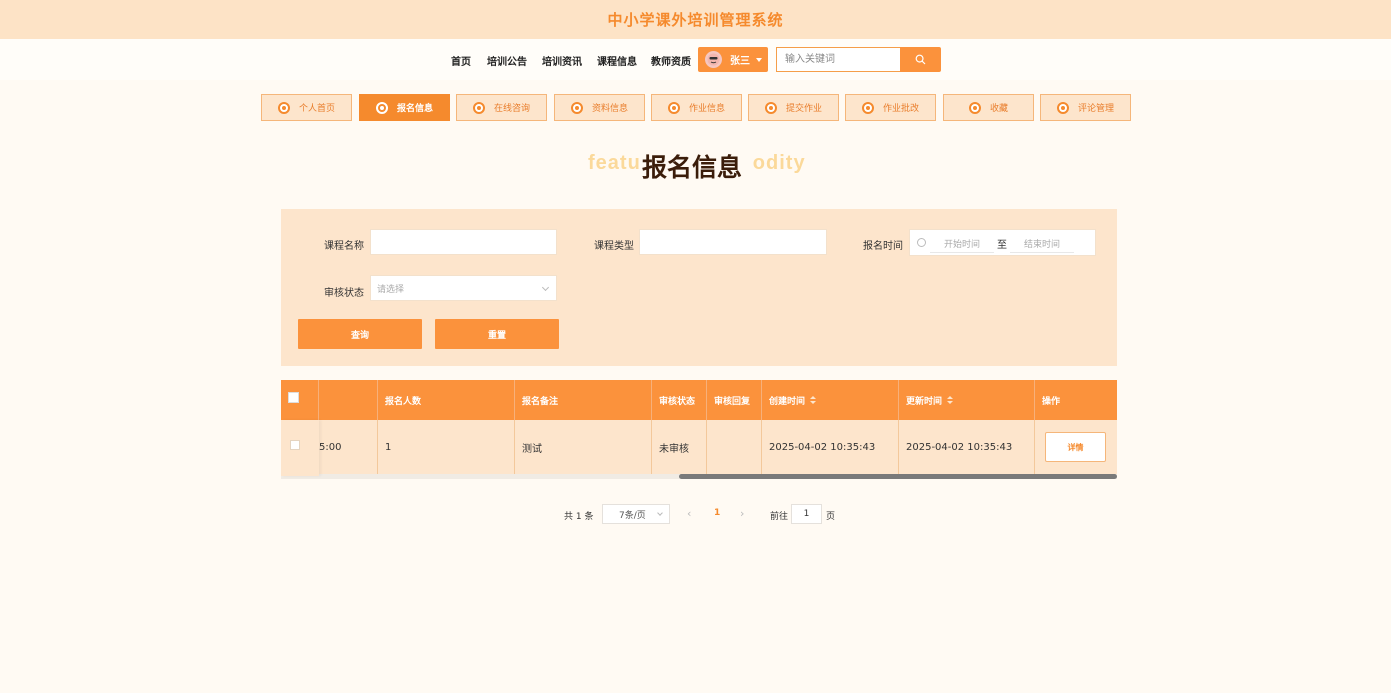 The width and height of the screenshot is (1391, 693). What do you see at coordinates (583, 400) in the screenshot?
I see `col-remark: 报名备注` at bounding box center [583, 400].